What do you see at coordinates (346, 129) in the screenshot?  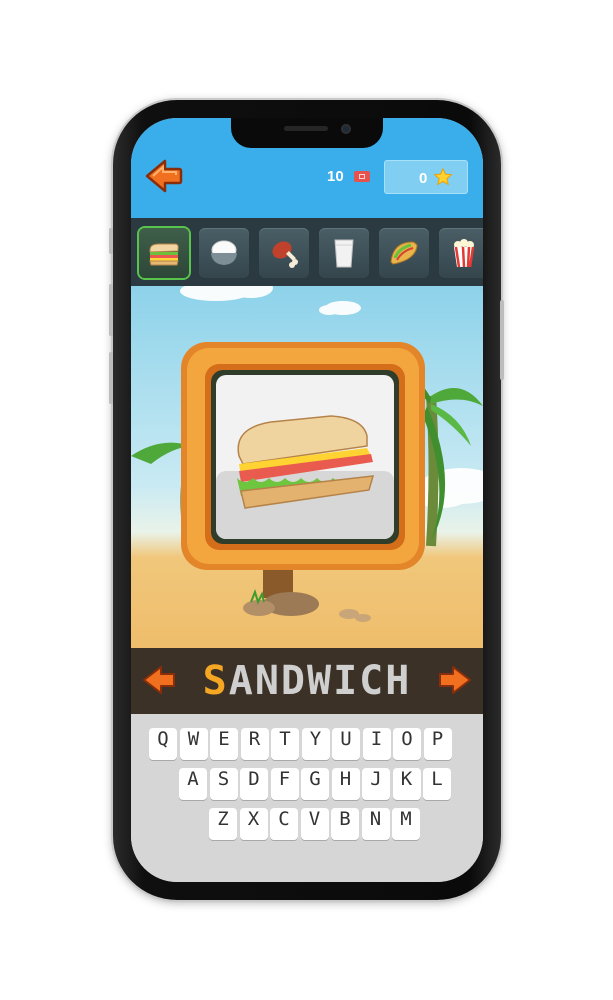 I see `front-camera` at bounding box center [346, 129].